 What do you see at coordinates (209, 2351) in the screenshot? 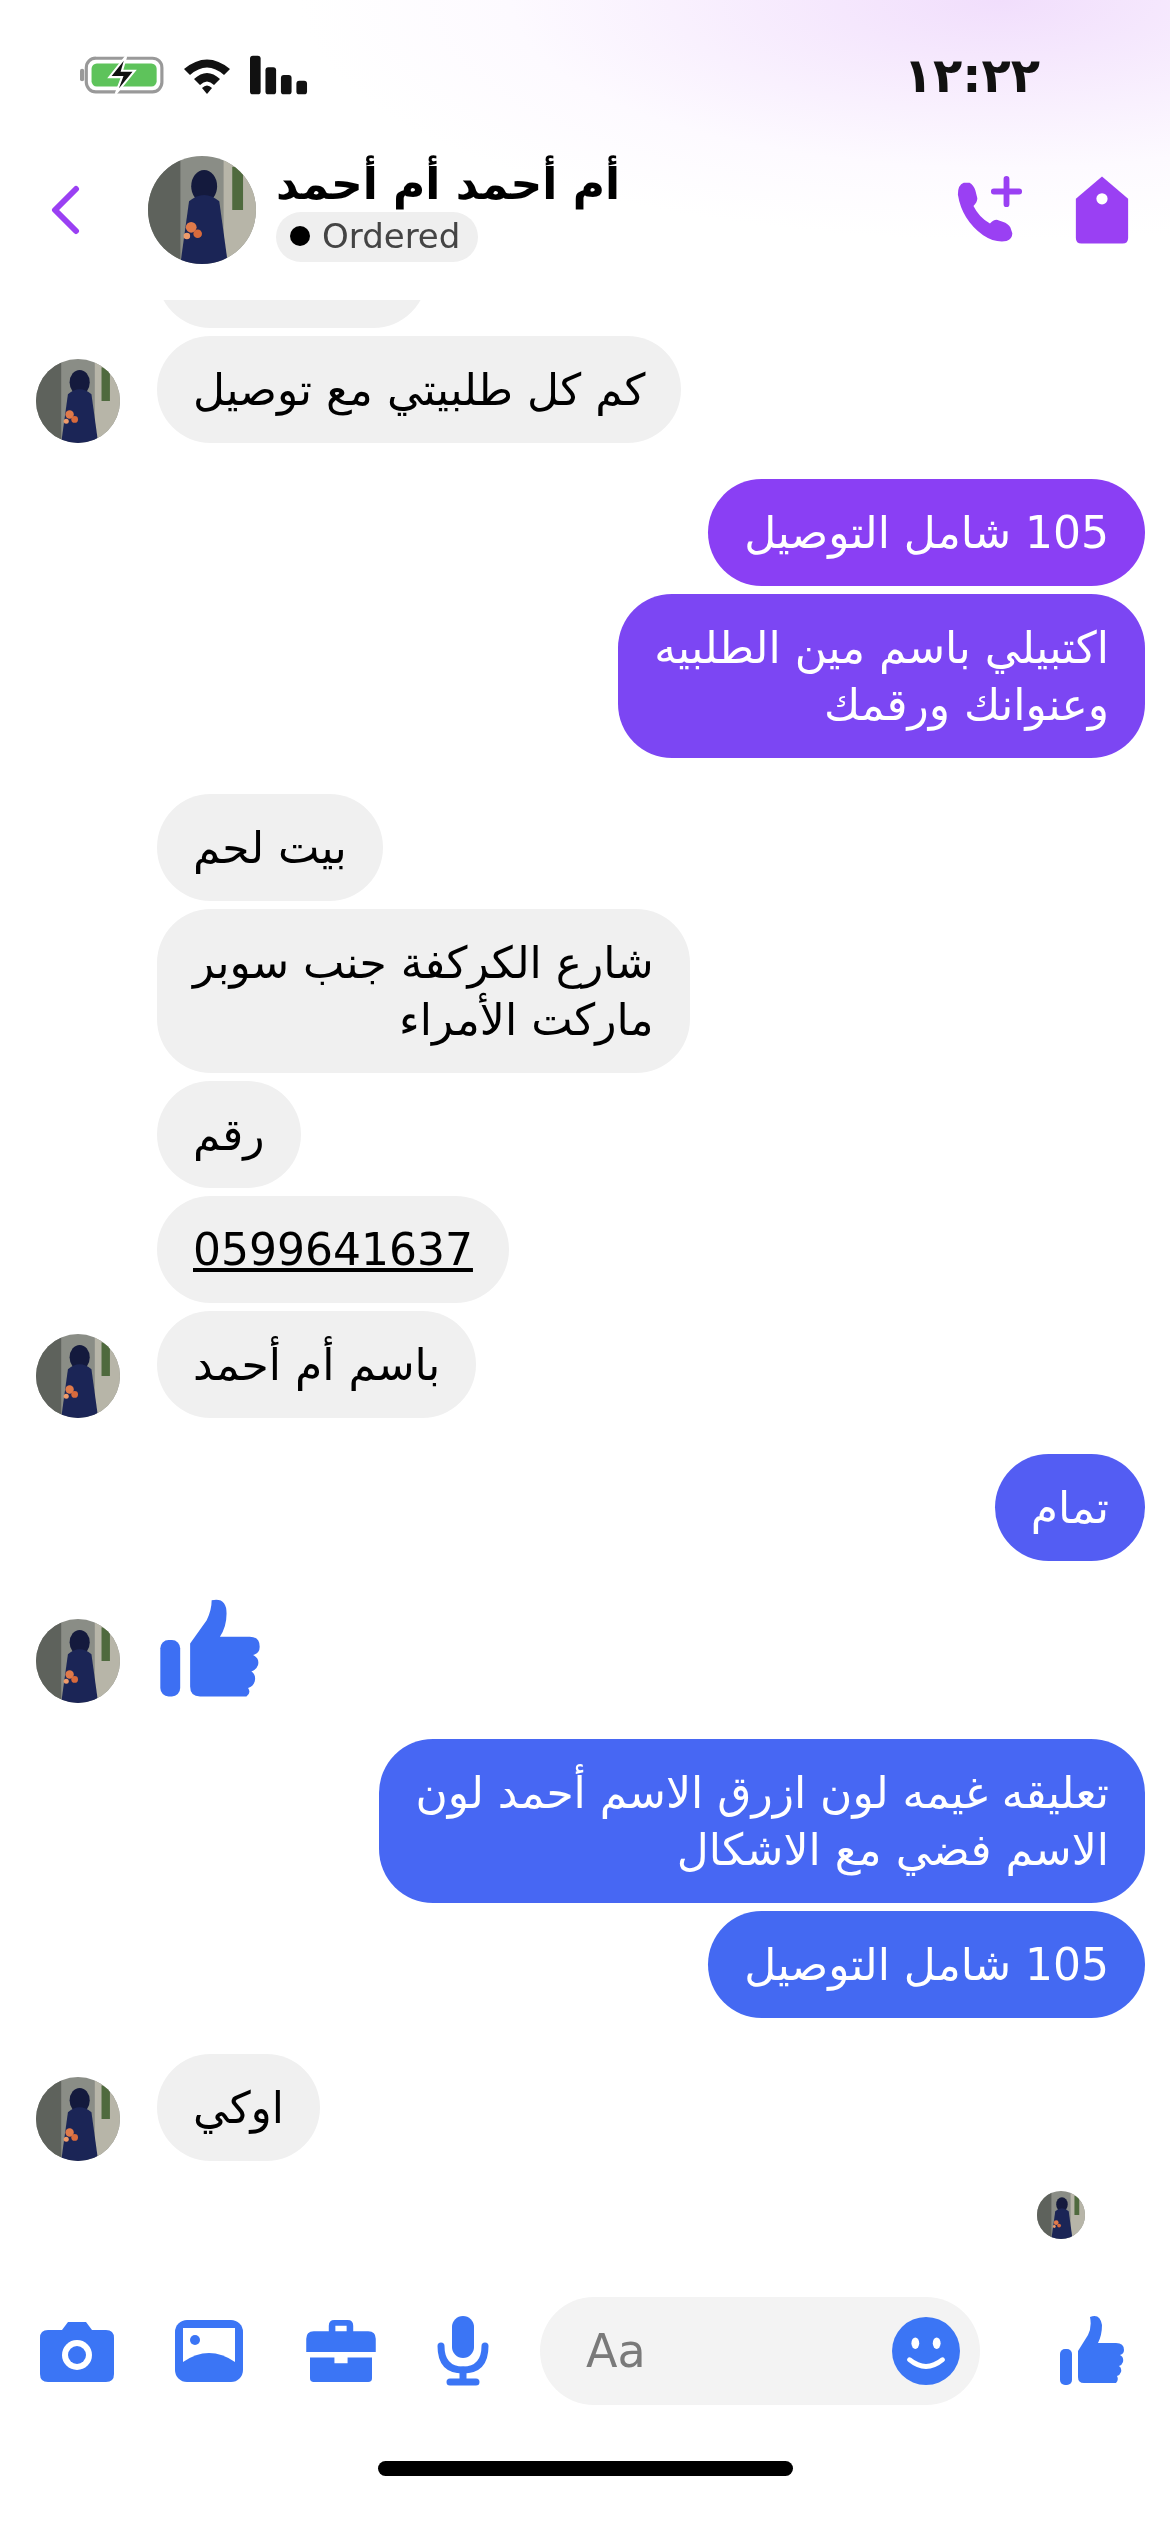
I see `image-icon` at bounding box center [209, 2351].